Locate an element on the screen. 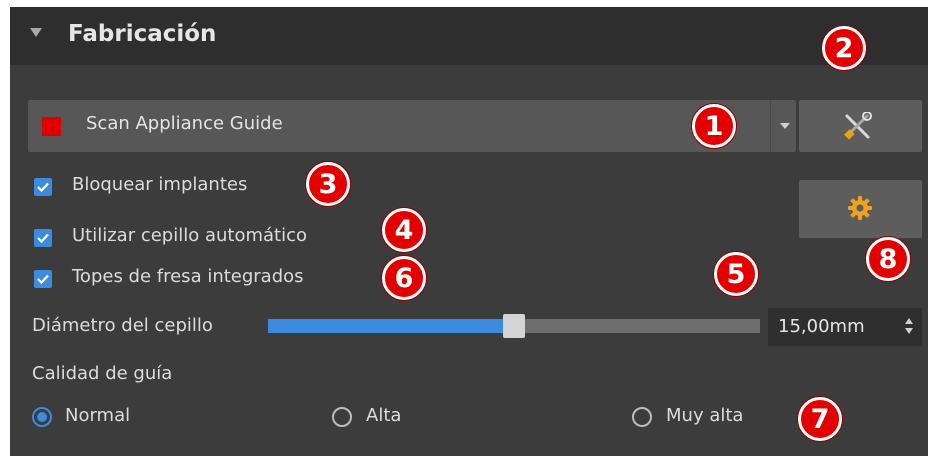  drill-stops-checkbox is located at coordinates (43, 279).